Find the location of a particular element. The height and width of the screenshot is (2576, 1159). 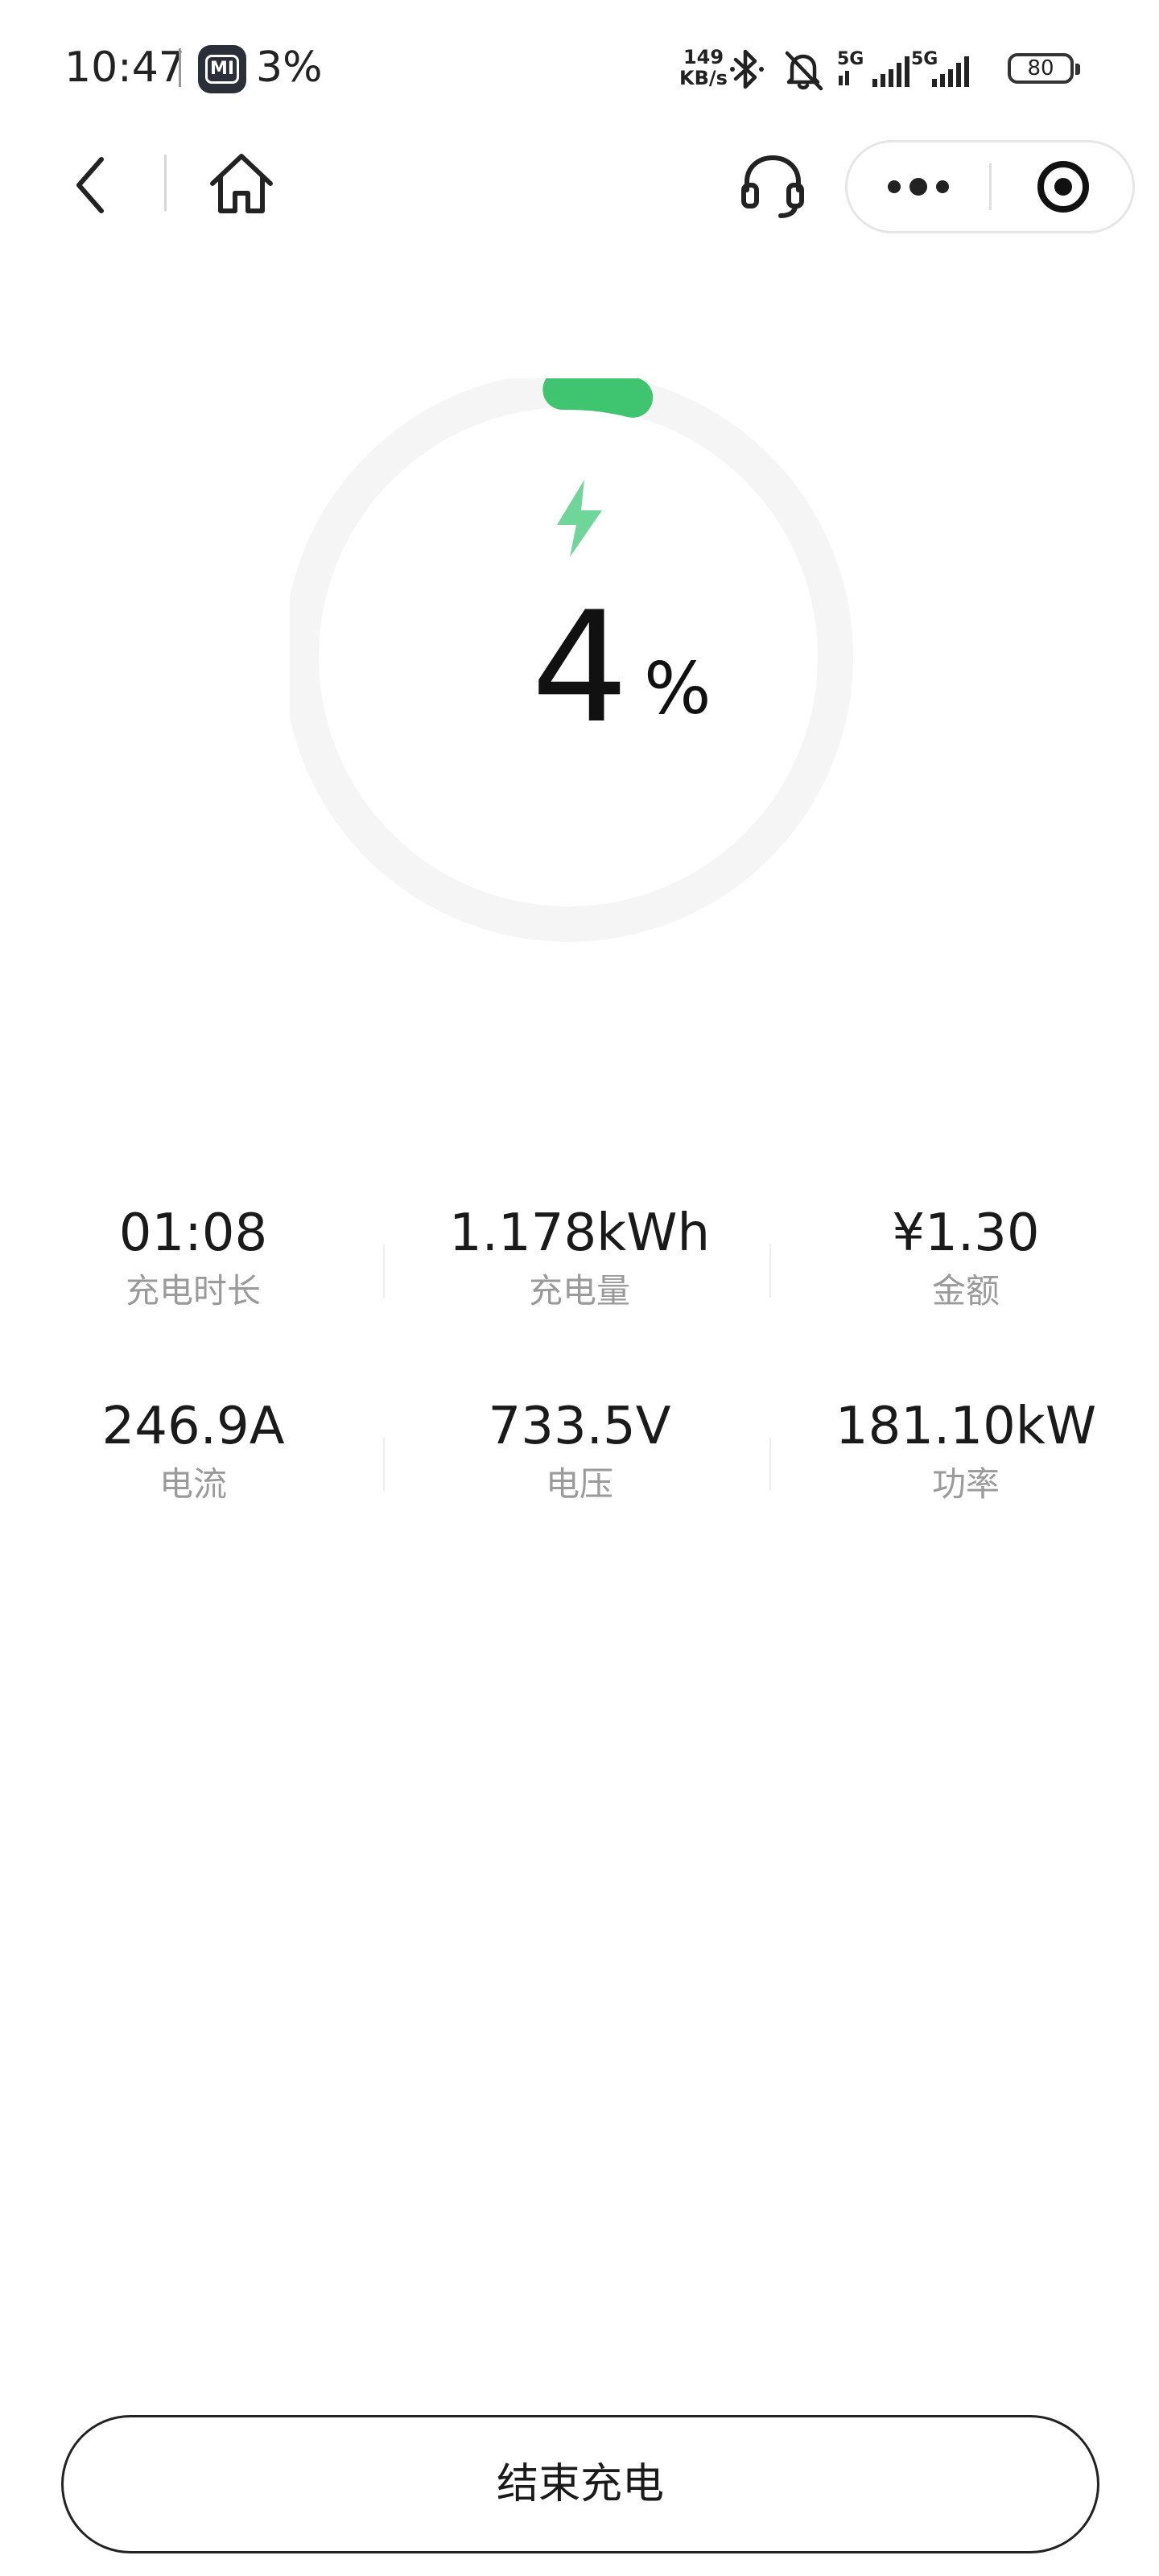

mute-bell-icon is located at coordinates (804, 71).